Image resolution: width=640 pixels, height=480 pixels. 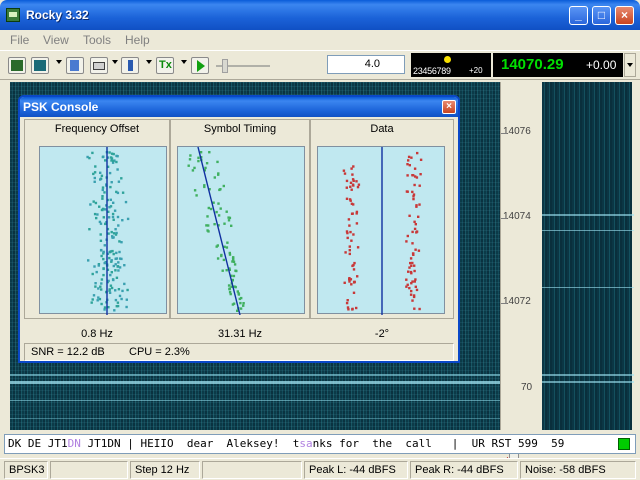 What do you see at coordinates (601, 15) in the screenshot?
I see `maximize-button: □` at bounding box center [601, 15].